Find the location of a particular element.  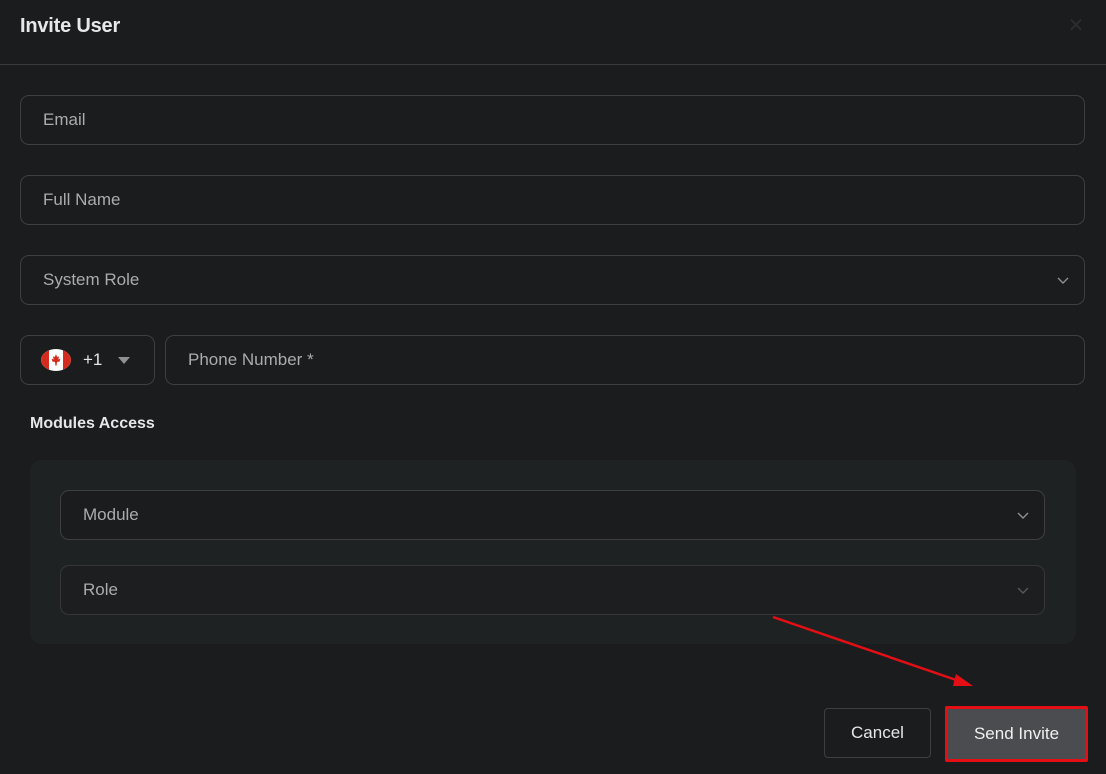

phone-number-input is located at coordinates (625, 360).